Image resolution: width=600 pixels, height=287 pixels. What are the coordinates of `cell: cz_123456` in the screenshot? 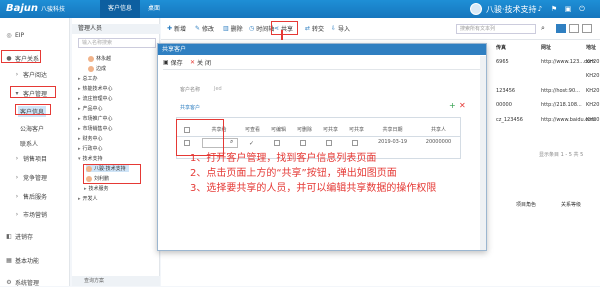 It's located at (509, 120).